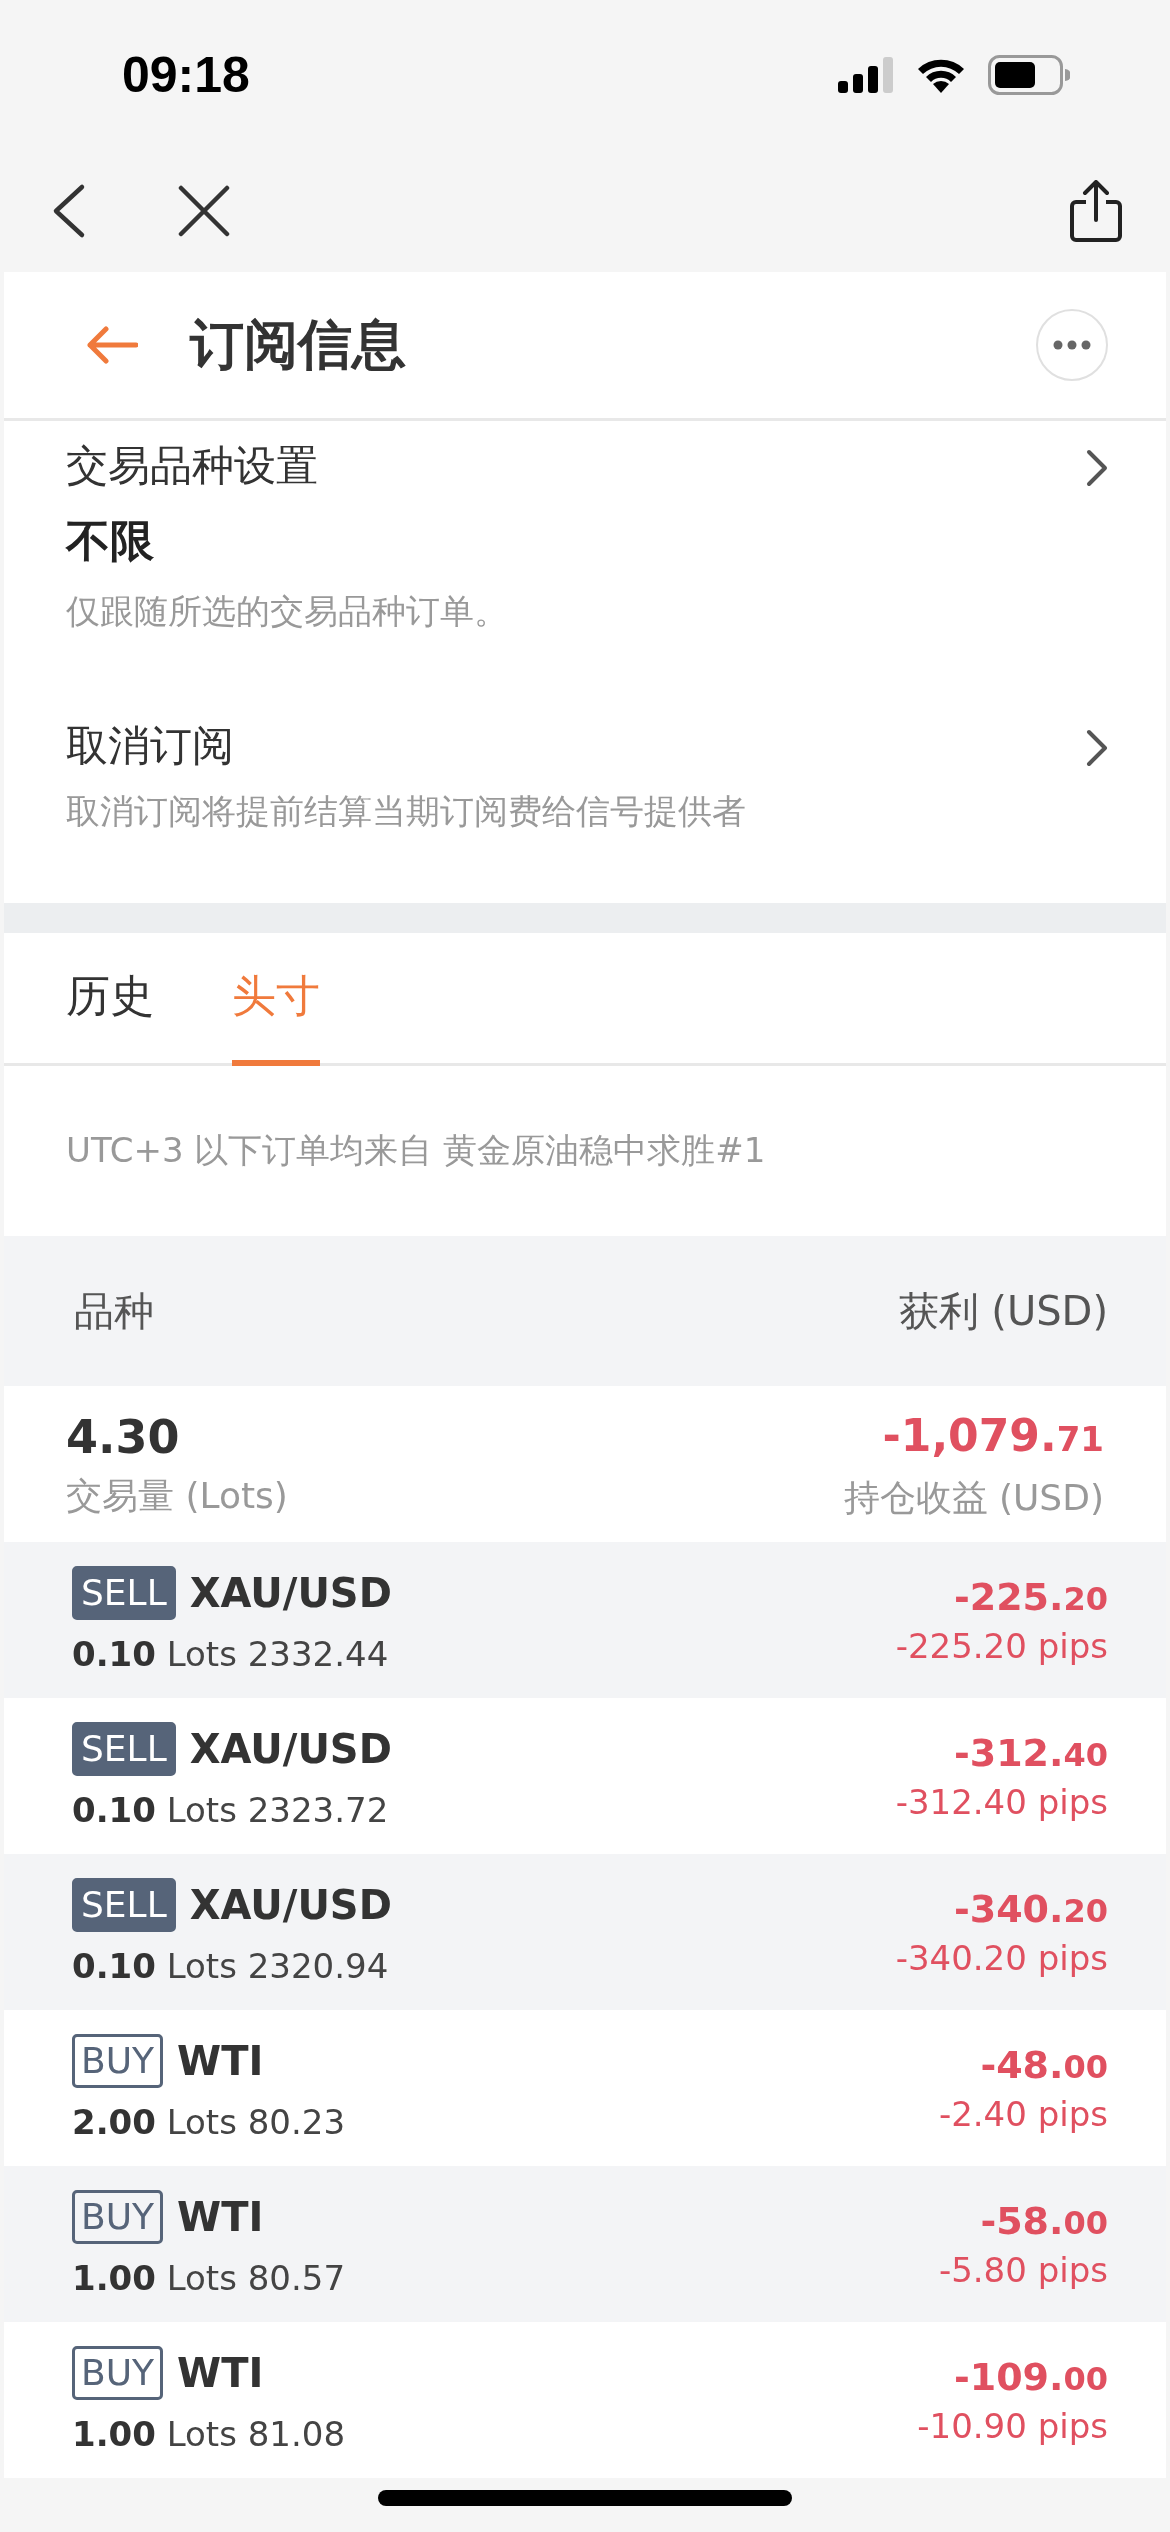 The width and height of the screenshot is (1170, 2532). I want to click on setting-value: 不限, so click(110, 541).